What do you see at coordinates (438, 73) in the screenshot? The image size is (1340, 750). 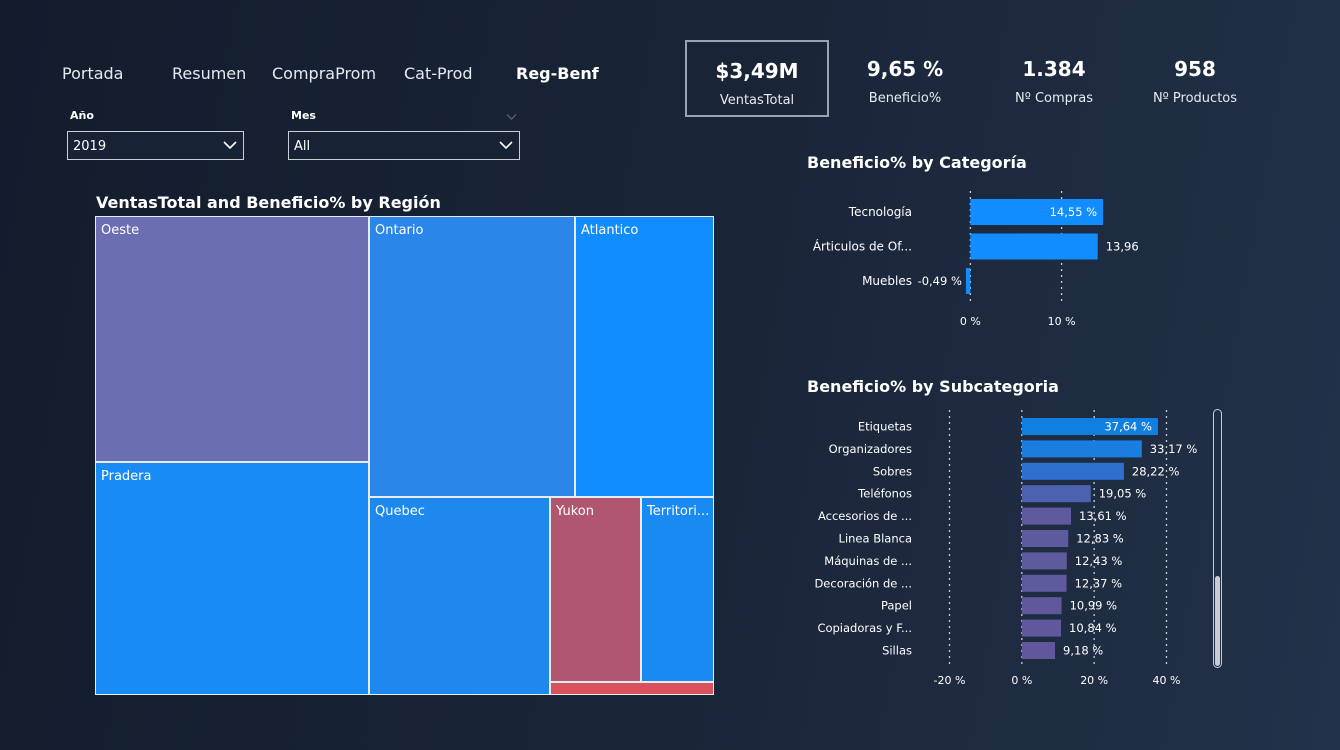 I see `nav-tab-cat-prod: Cat-Prod` at bounding box center [438, 73].